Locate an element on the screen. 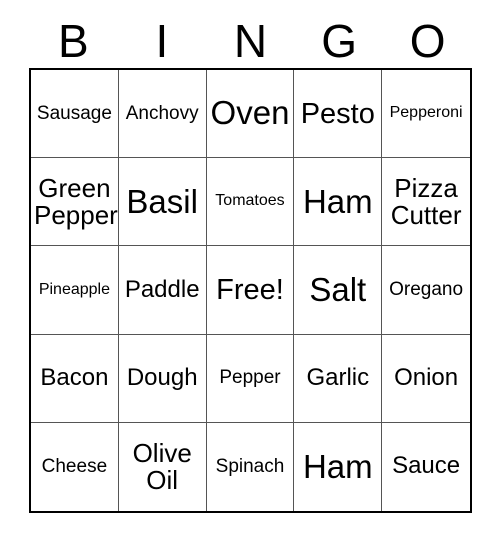 The height and width of the screenshot is (544, 500). bingo-cell-b-5: Cheese is located at coordinates (75, 466).